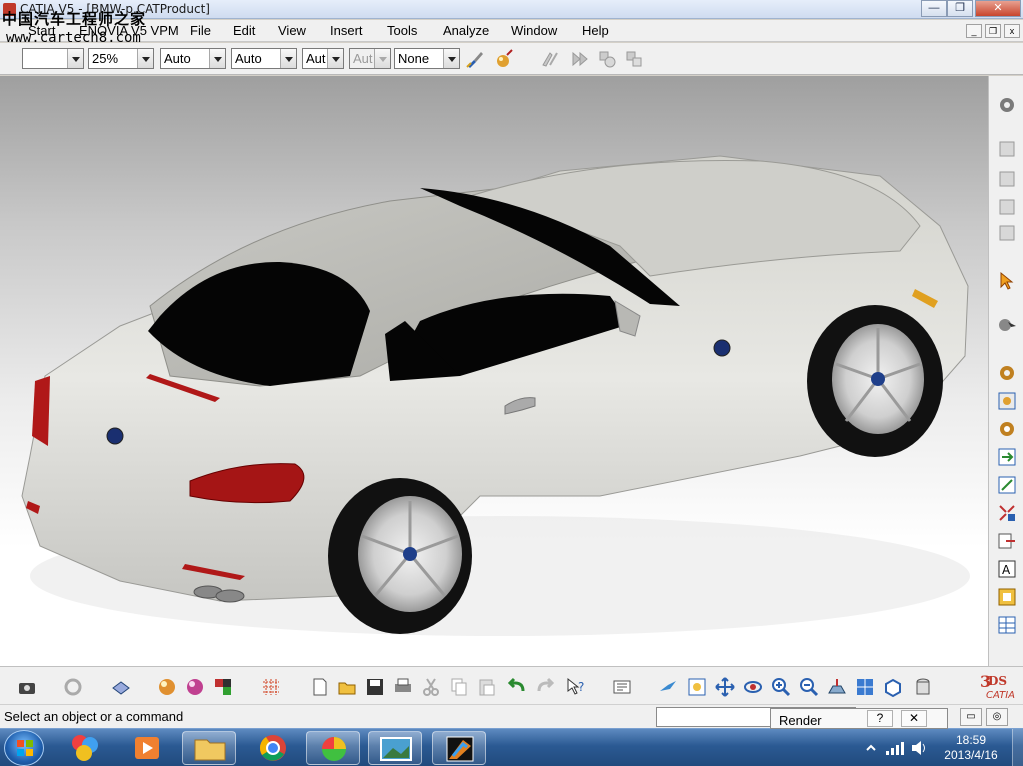 Image resolution: width=1023 pixels, height=766 pixels. I want to click on layer-icon, so click(121, 687).